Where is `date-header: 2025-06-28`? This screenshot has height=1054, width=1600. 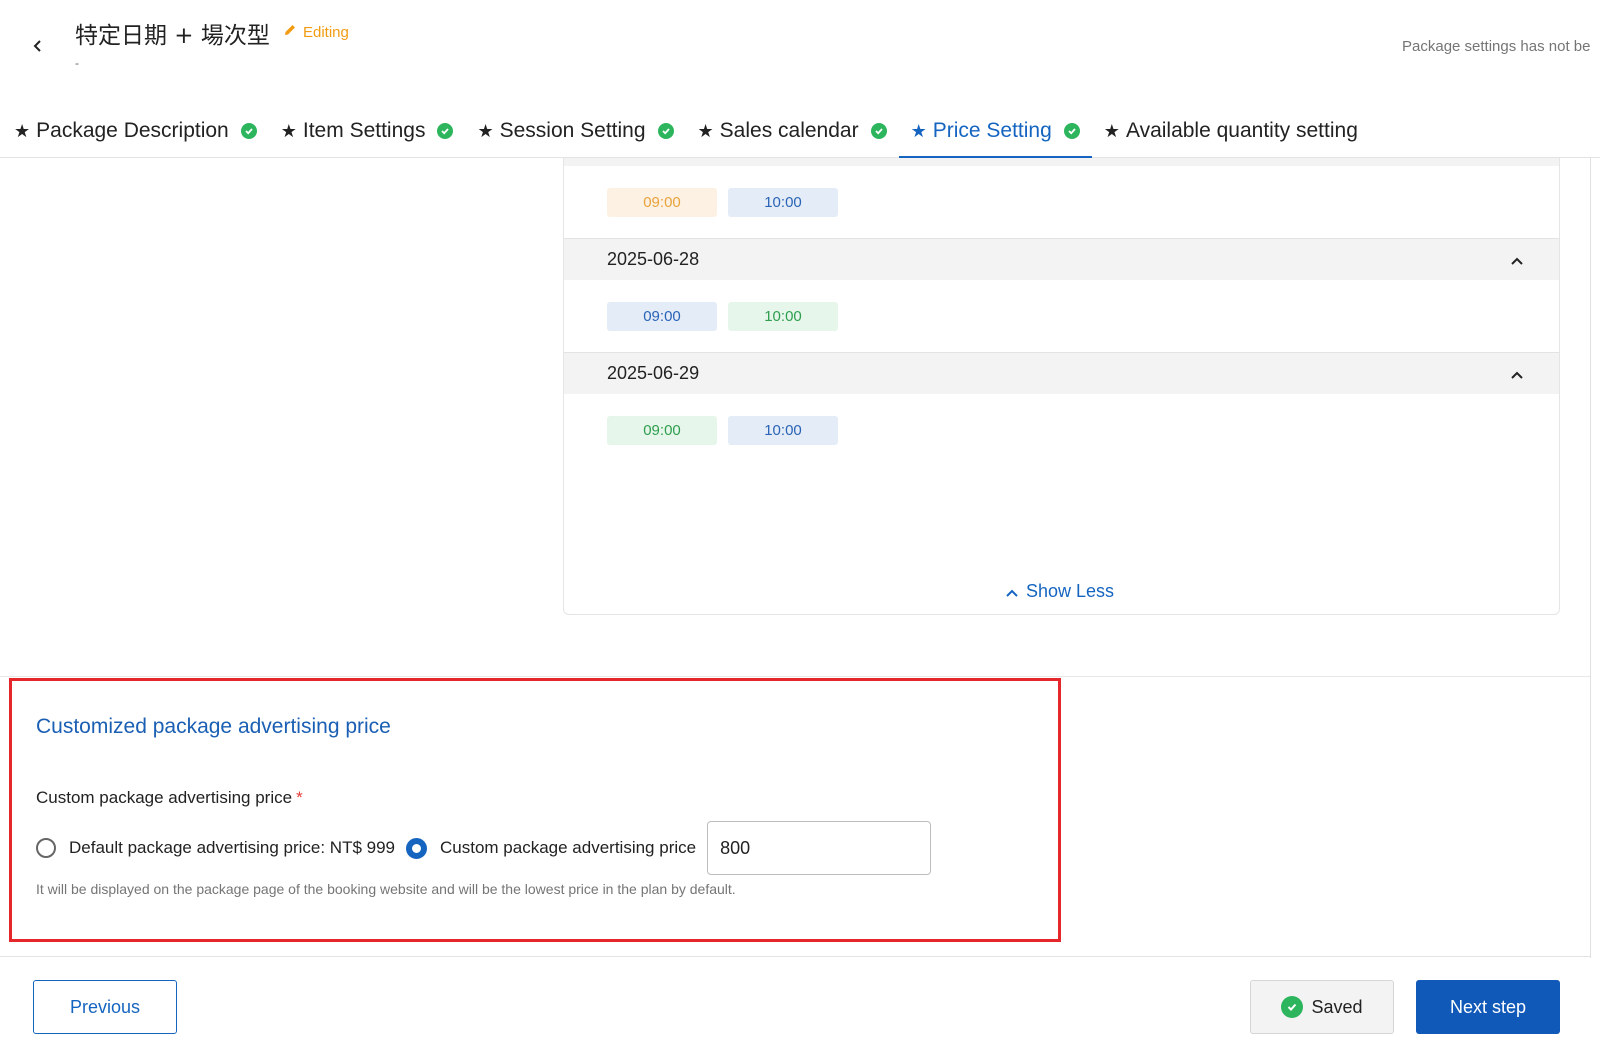 date-header: 2025-06-28 is located at coordinates (1061, 259).